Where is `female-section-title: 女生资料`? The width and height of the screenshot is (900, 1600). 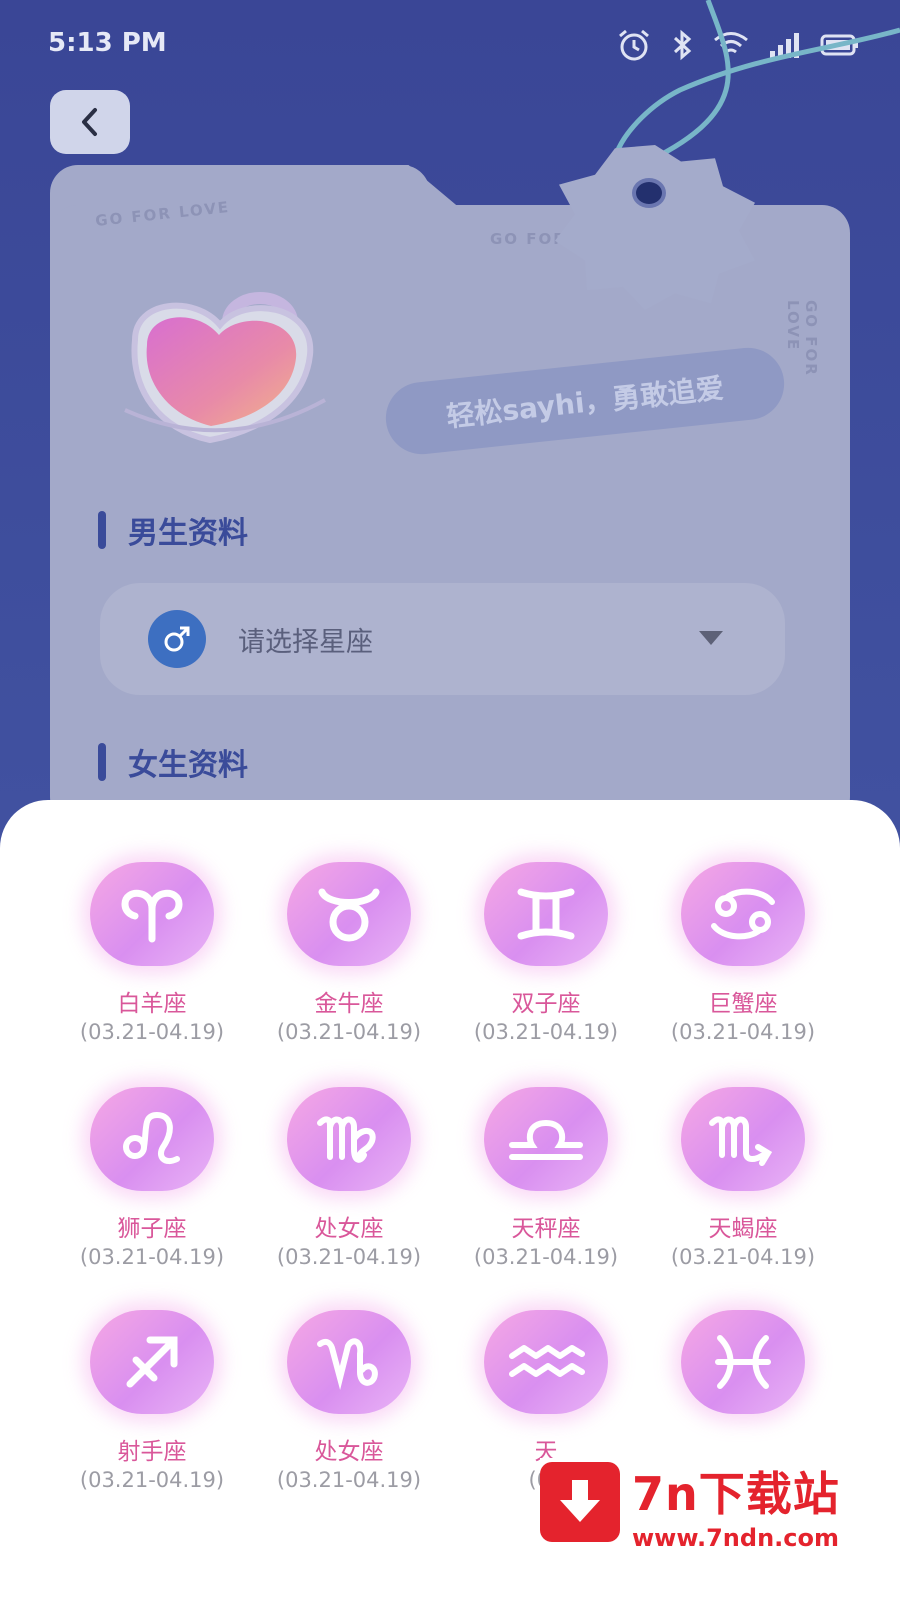
female-section-title: 女生资料 is located at coordinates (173, 762).